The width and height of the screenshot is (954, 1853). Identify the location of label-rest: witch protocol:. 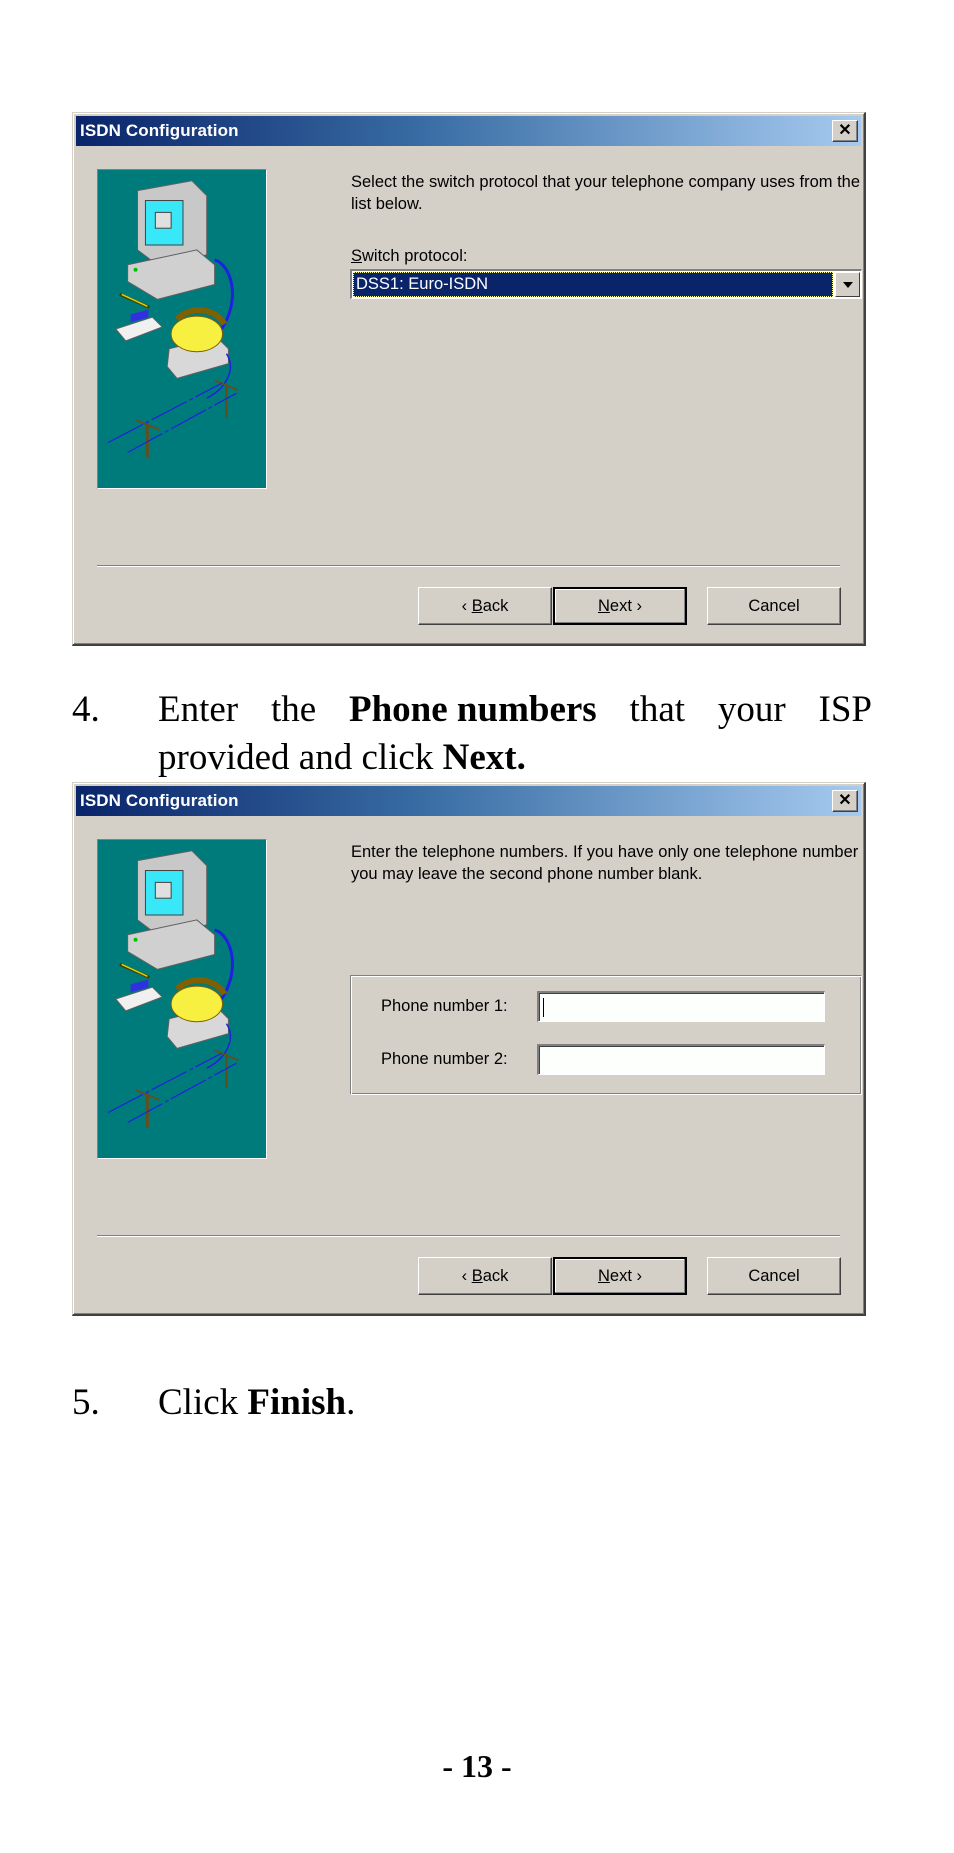
(415, 256).